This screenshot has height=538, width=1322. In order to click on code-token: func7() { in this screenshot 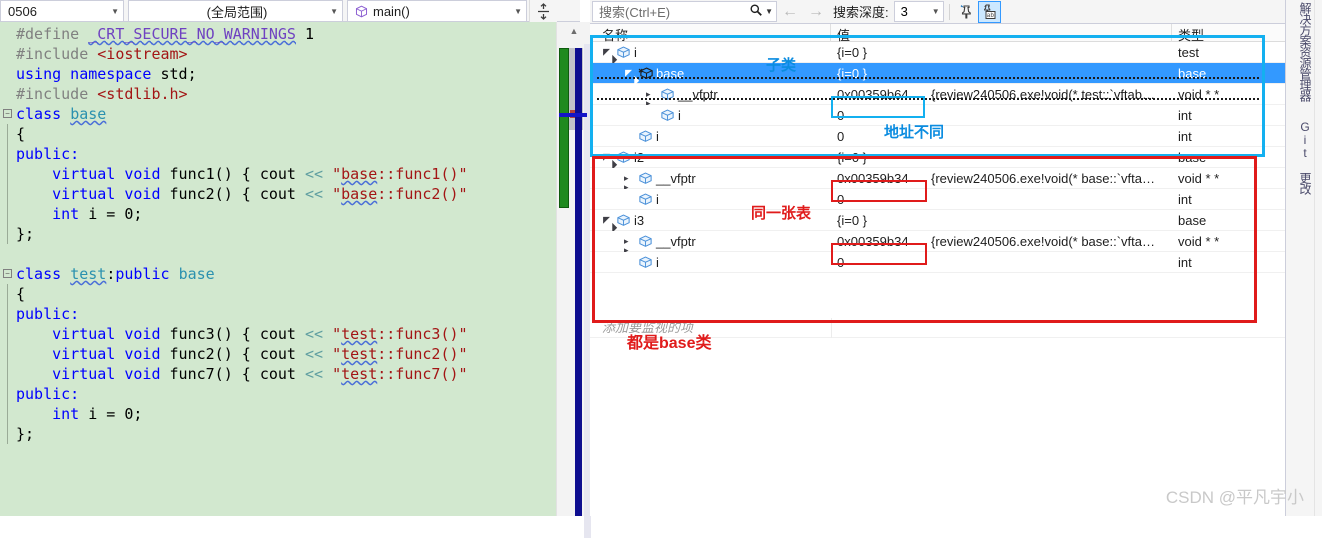, I will do `click(214, 374)`.